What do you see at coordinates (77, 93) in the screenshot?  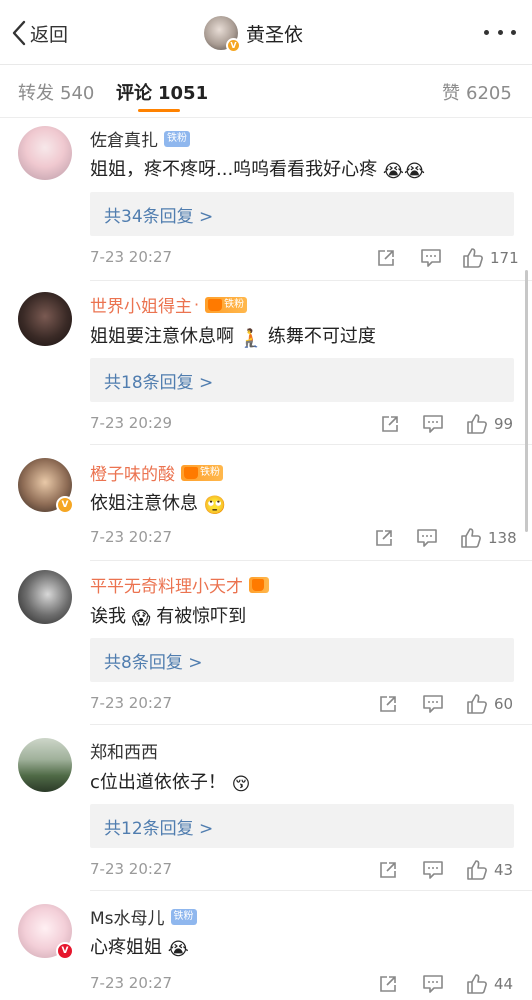 I see `tab-repost-count: 540` at bounding box center [77, 93].